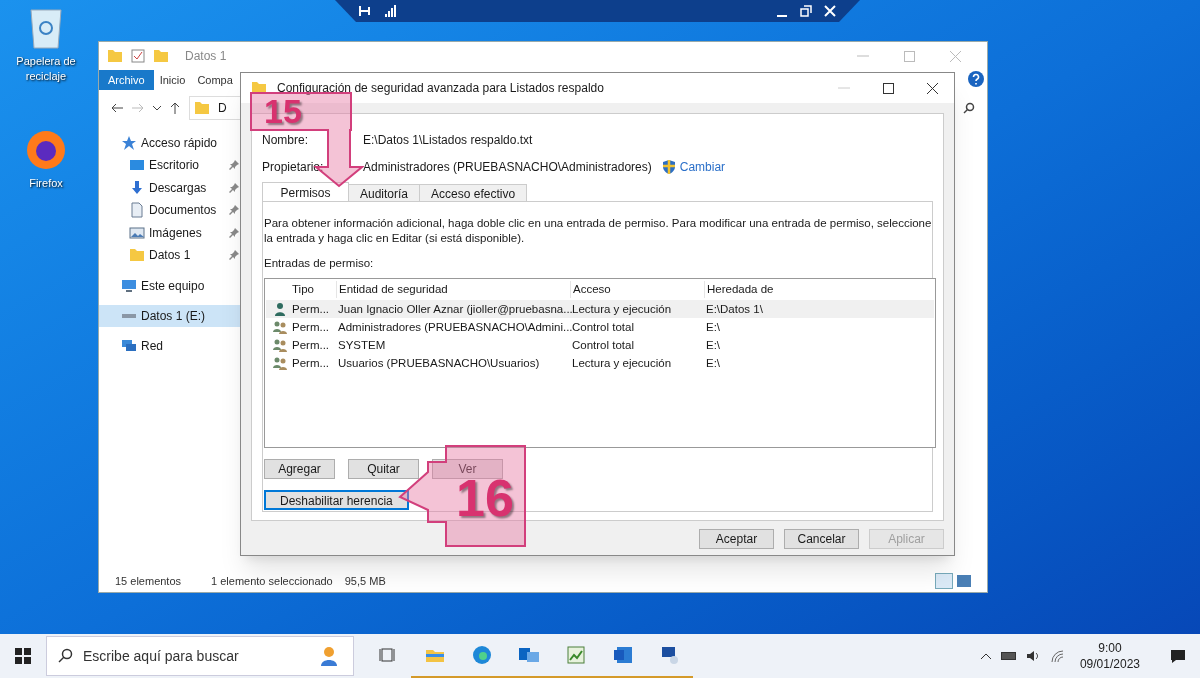 The width and height of the screenshot is (1200, 678). What do you see at coordinates (637, 290) in the screenshot?
I see `column-header: Acceso` at bounding box center [637, 290].